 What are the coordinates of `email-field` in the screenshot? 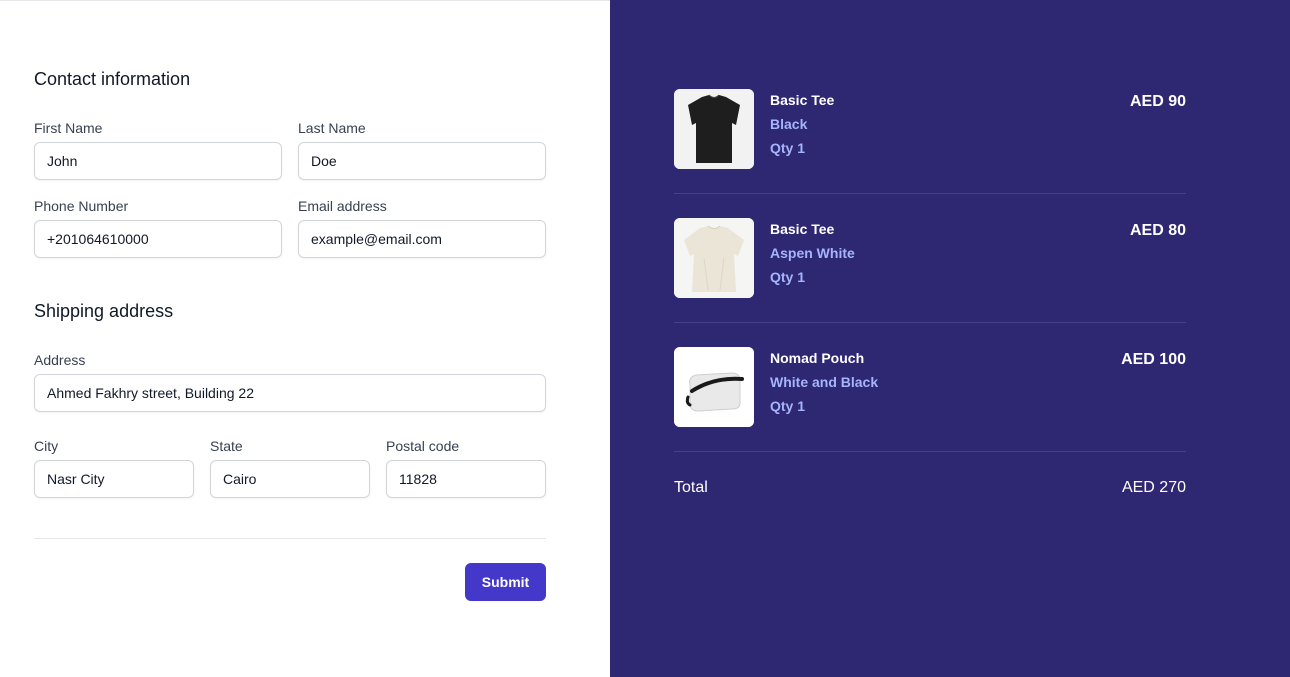 It's located at (422, 239).